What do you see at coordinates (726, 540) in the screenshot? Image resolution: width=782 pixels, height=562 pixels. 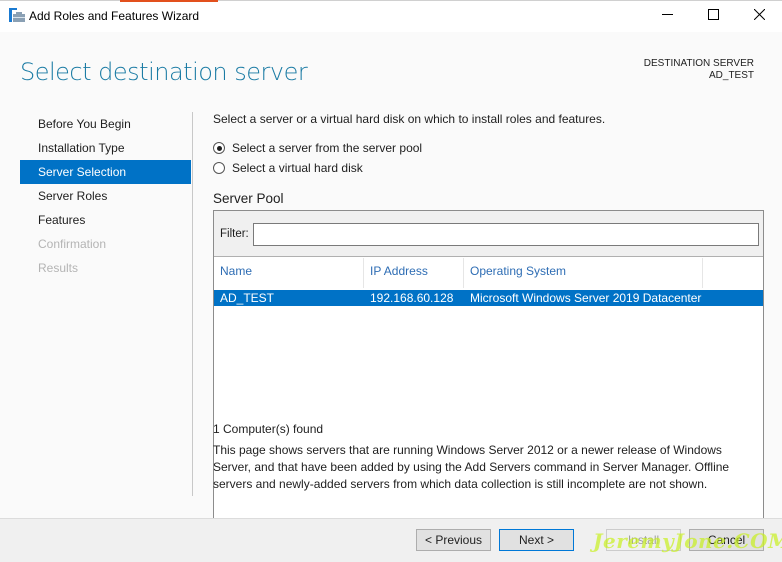 I see `cancel-button: Cancel` at bounding box center [726, 540].